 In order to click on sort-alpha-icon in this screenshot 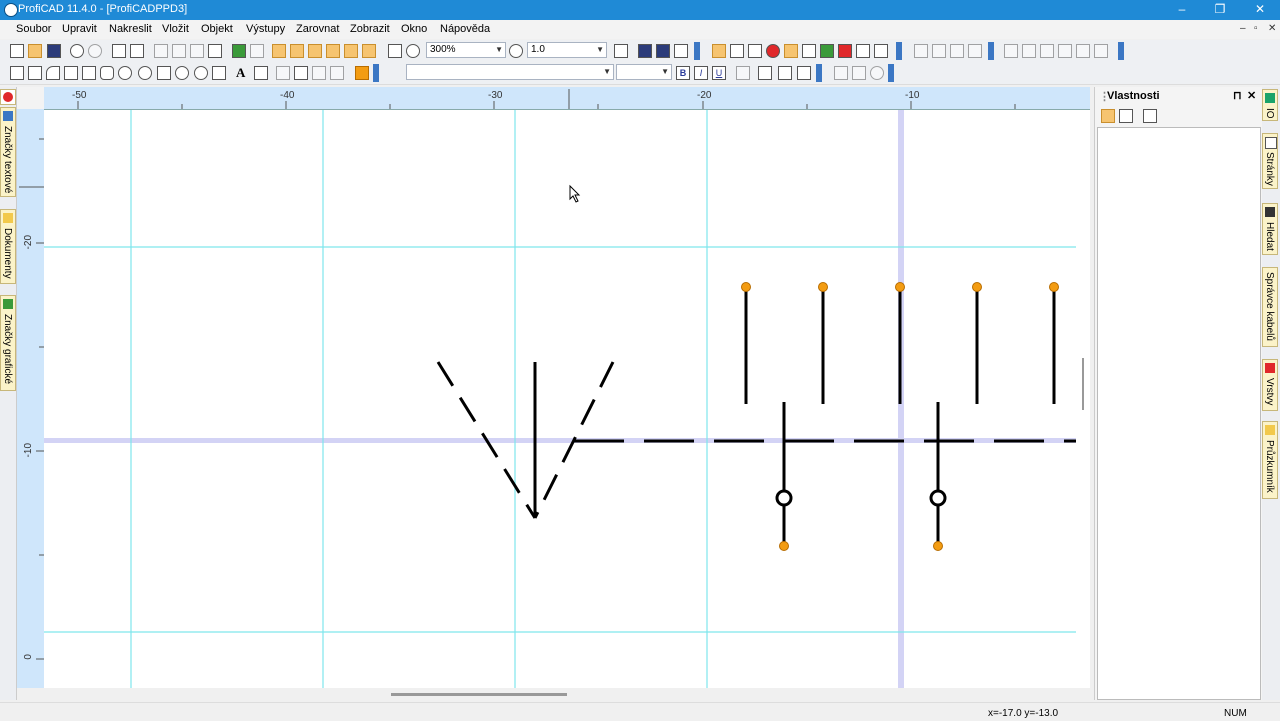, I will do `click(1126, 116)`.